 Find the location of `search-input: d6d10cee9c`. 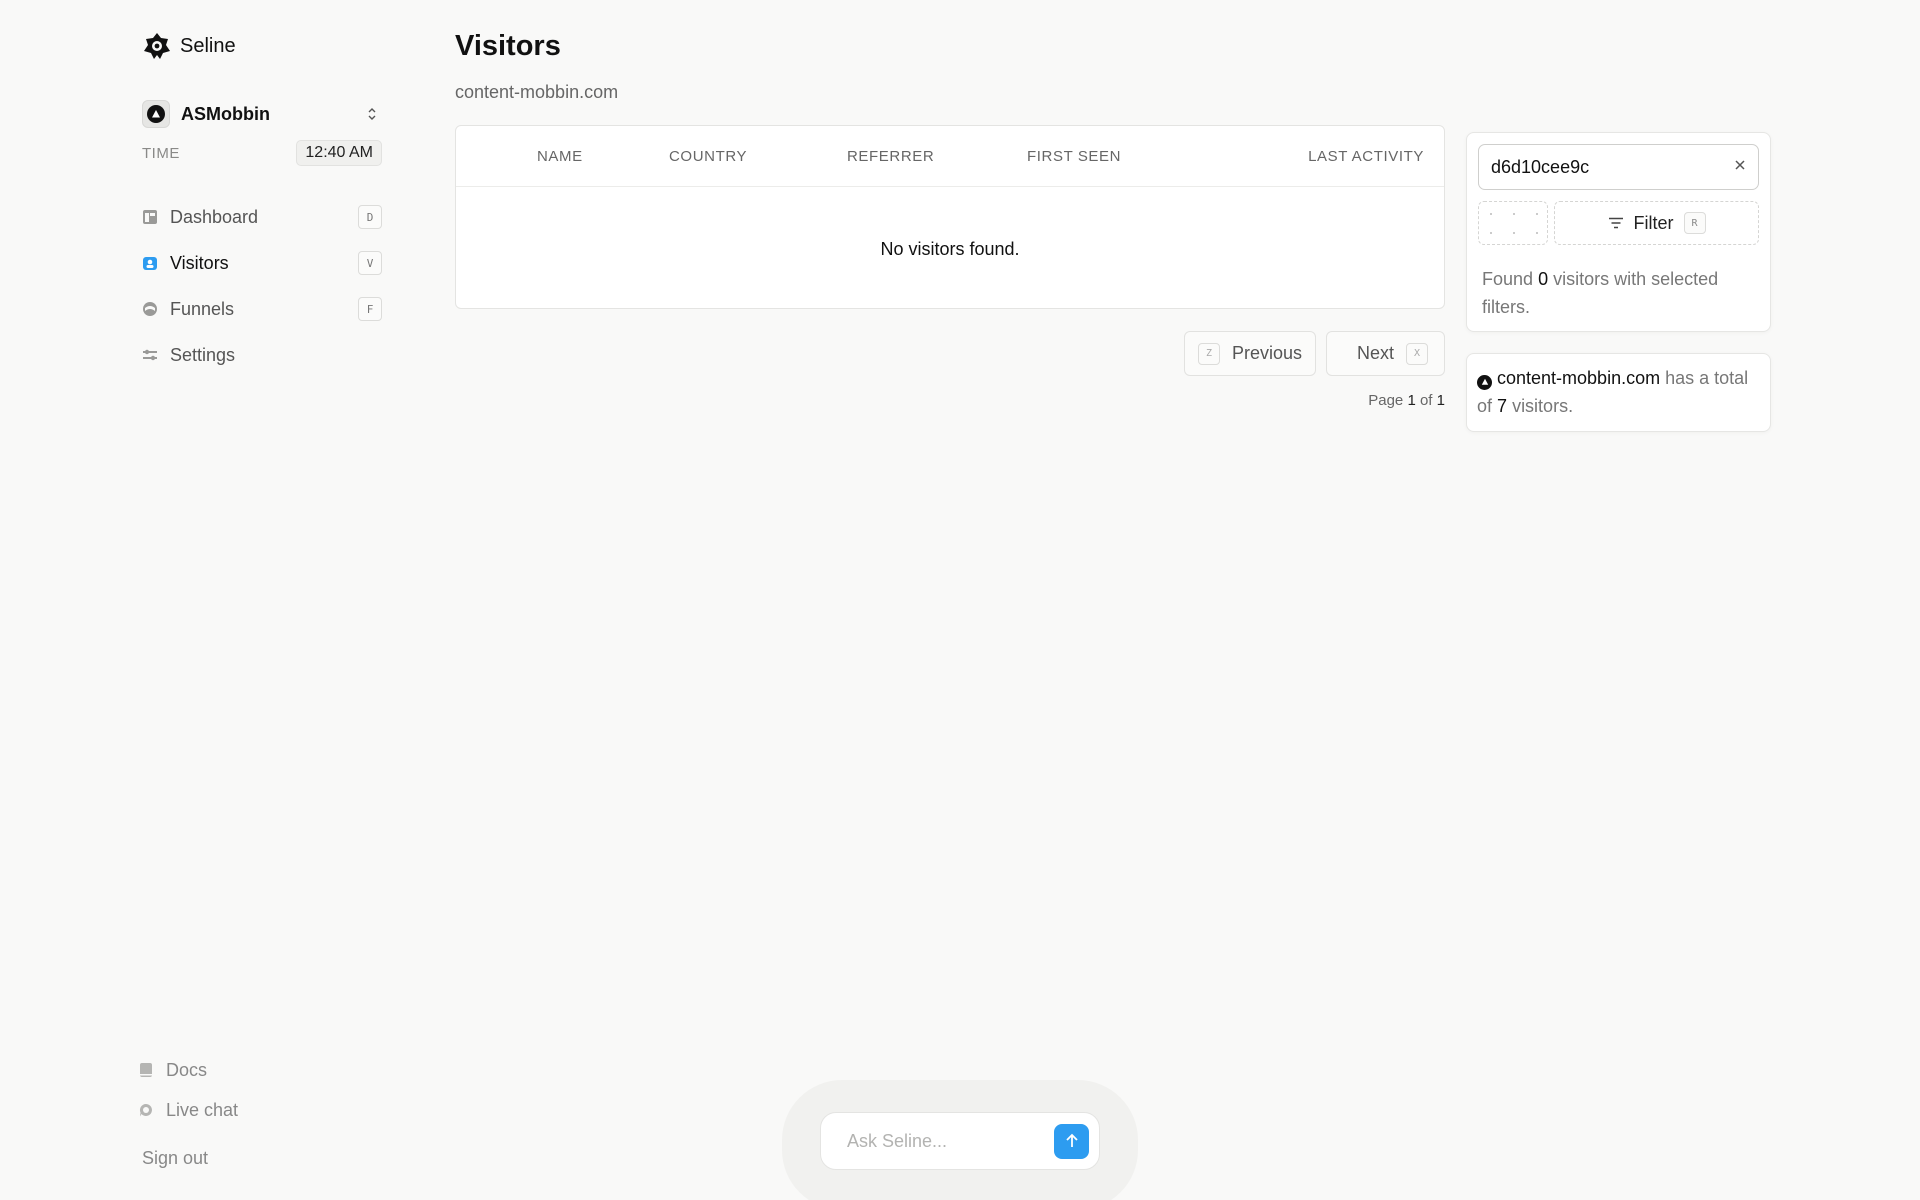

search-input: d6d10cee9c is located at coordinates (1618, 167).